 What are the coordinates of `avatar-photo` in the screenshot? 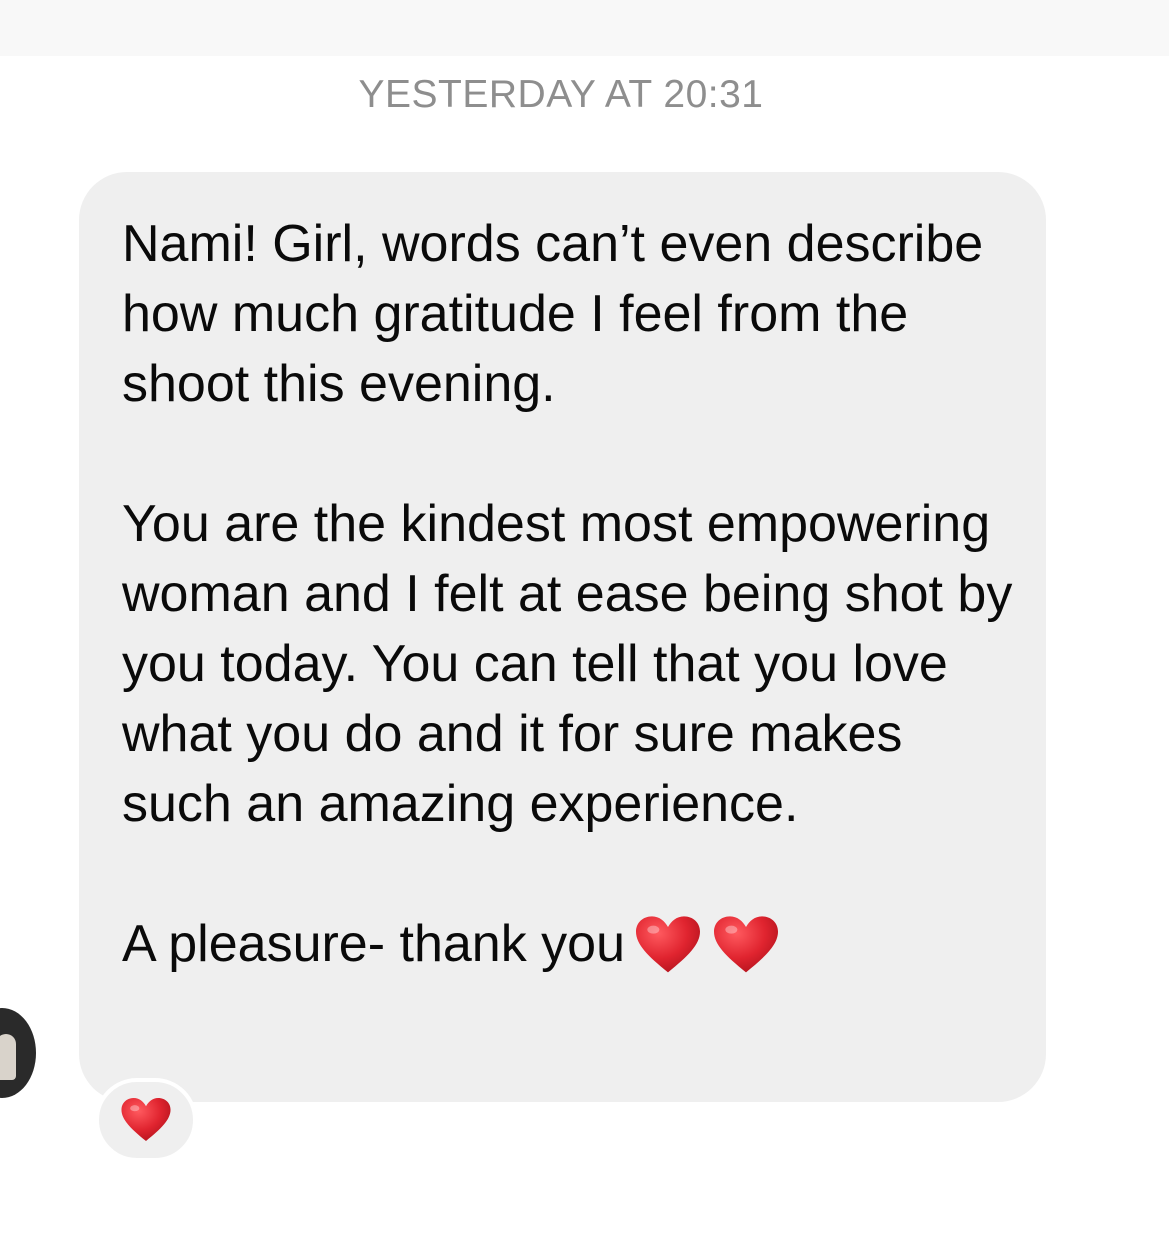 It's located at (8, 1057).